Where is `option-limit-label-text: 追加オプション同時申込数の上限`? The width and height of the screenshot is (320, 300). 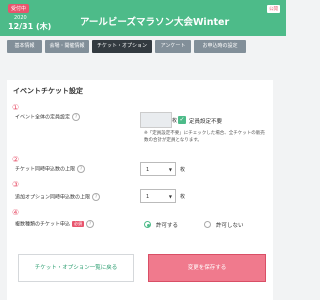
option-limit-label-text: 追加オプション同時申込数の上限 is located at coordinates (53, 197).